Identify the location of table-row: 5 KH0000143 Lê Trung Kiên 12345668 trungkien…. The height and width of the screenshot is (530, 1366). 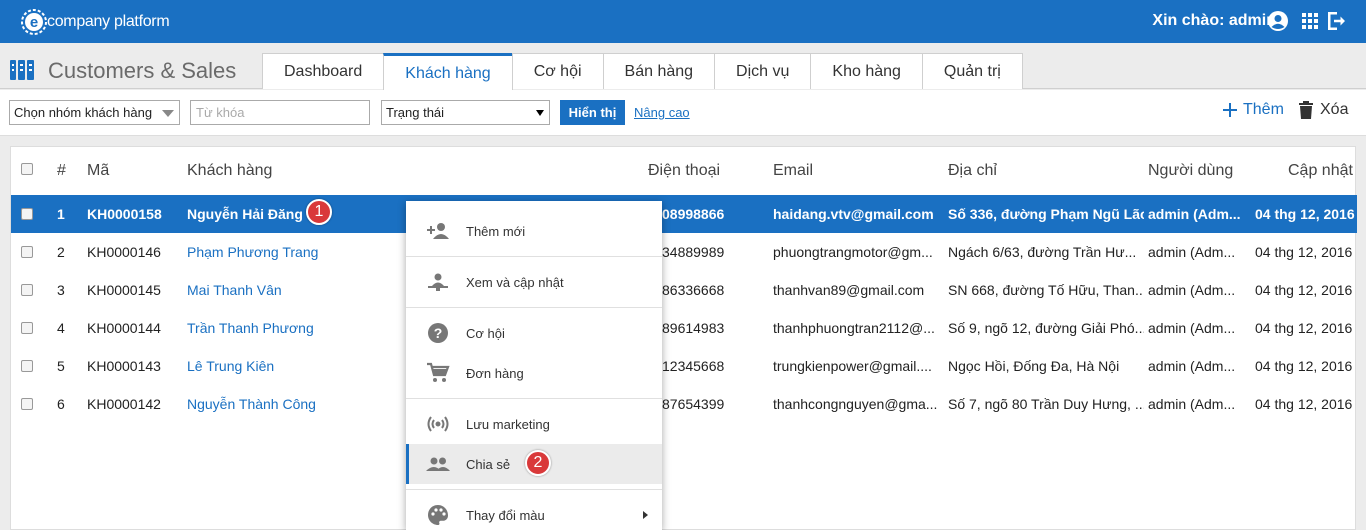
(684, 366).